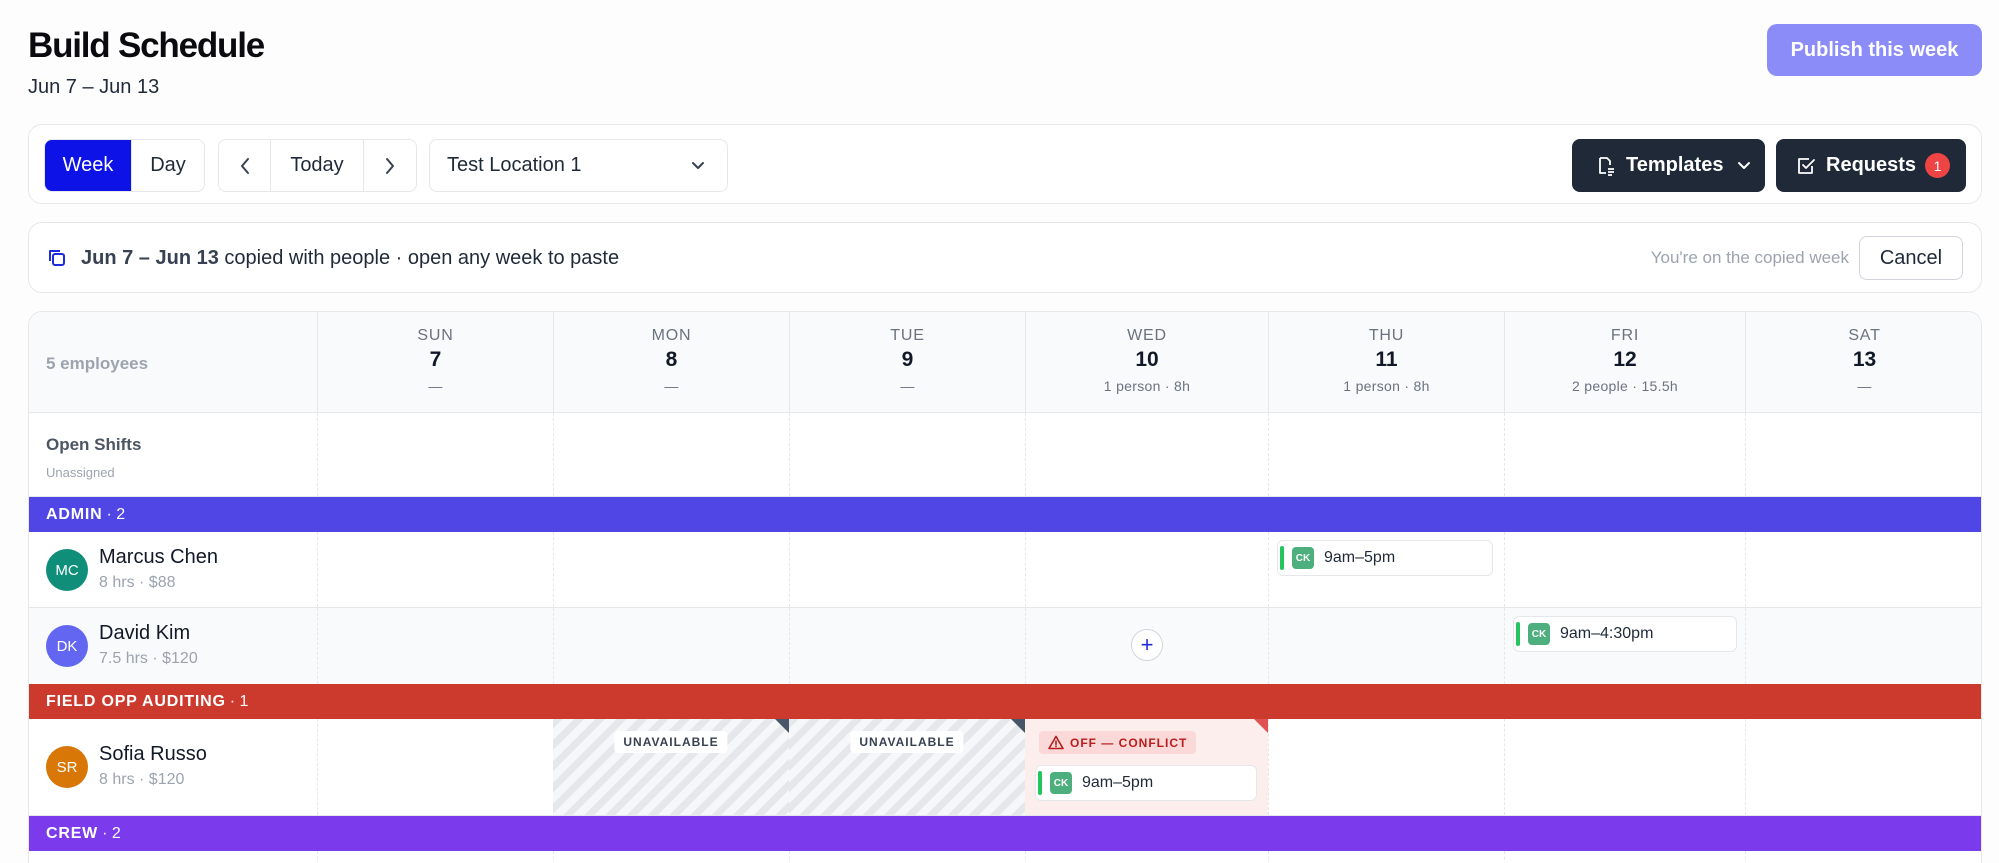  Describe the element at coordinates (1005, 514) in the screenshot. I see `group-band-admin: ADMIN · 2` at that location.